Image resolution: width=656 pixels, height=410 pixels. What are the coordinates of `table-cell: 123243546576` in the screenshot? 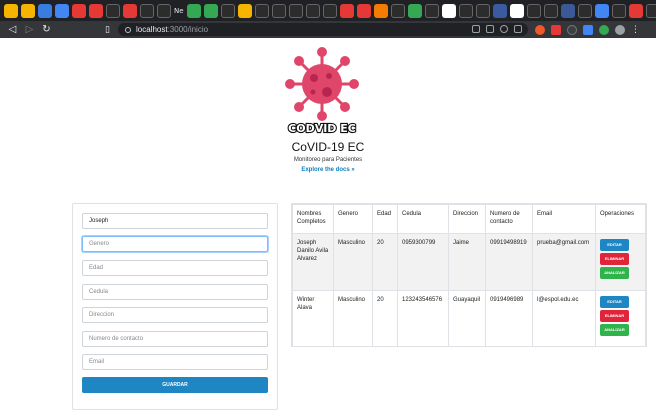 It's located at (423, 318).